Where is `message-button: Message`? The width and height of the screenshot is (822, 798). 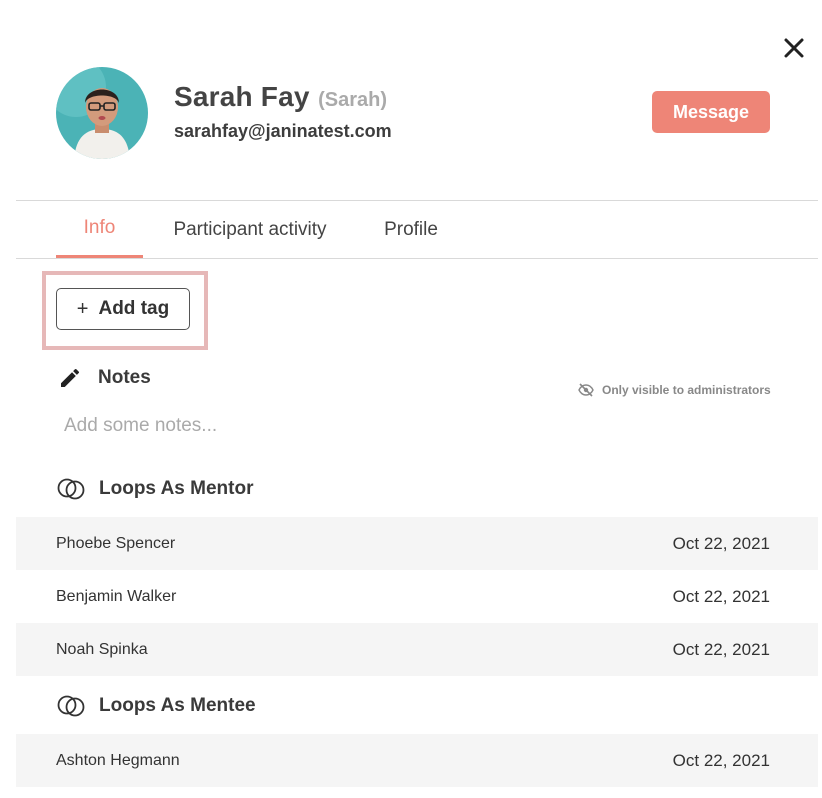 message-button: Message is located at coordinates (711, 112).